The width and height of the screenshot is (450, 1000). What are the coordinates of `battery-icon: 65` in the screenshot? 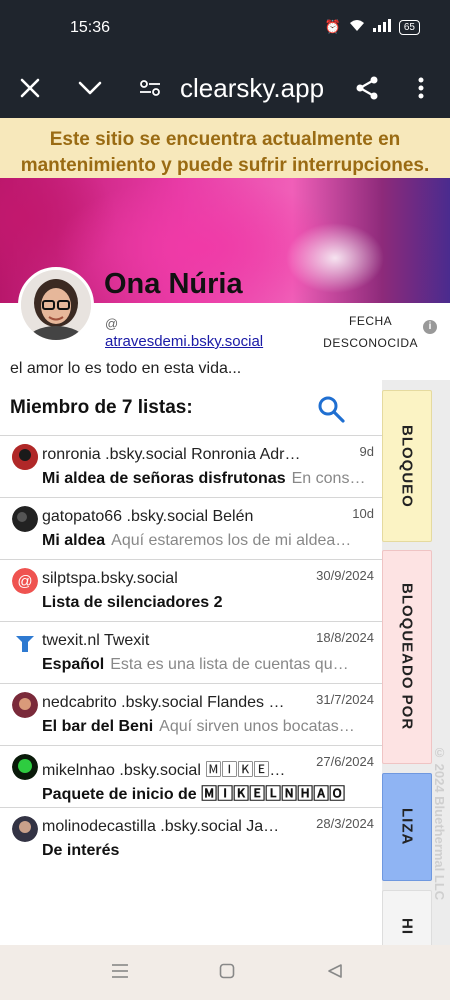 It's located at (409, 27).